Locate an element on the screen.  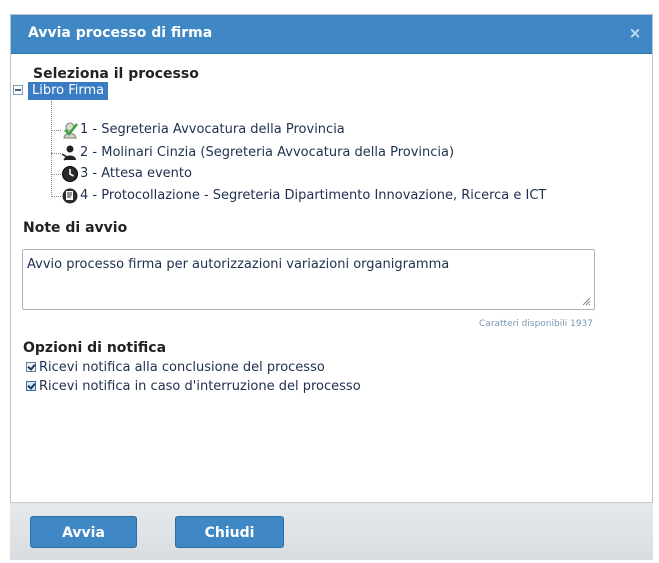
user-sign-icon is located at coordinates (68, 153).